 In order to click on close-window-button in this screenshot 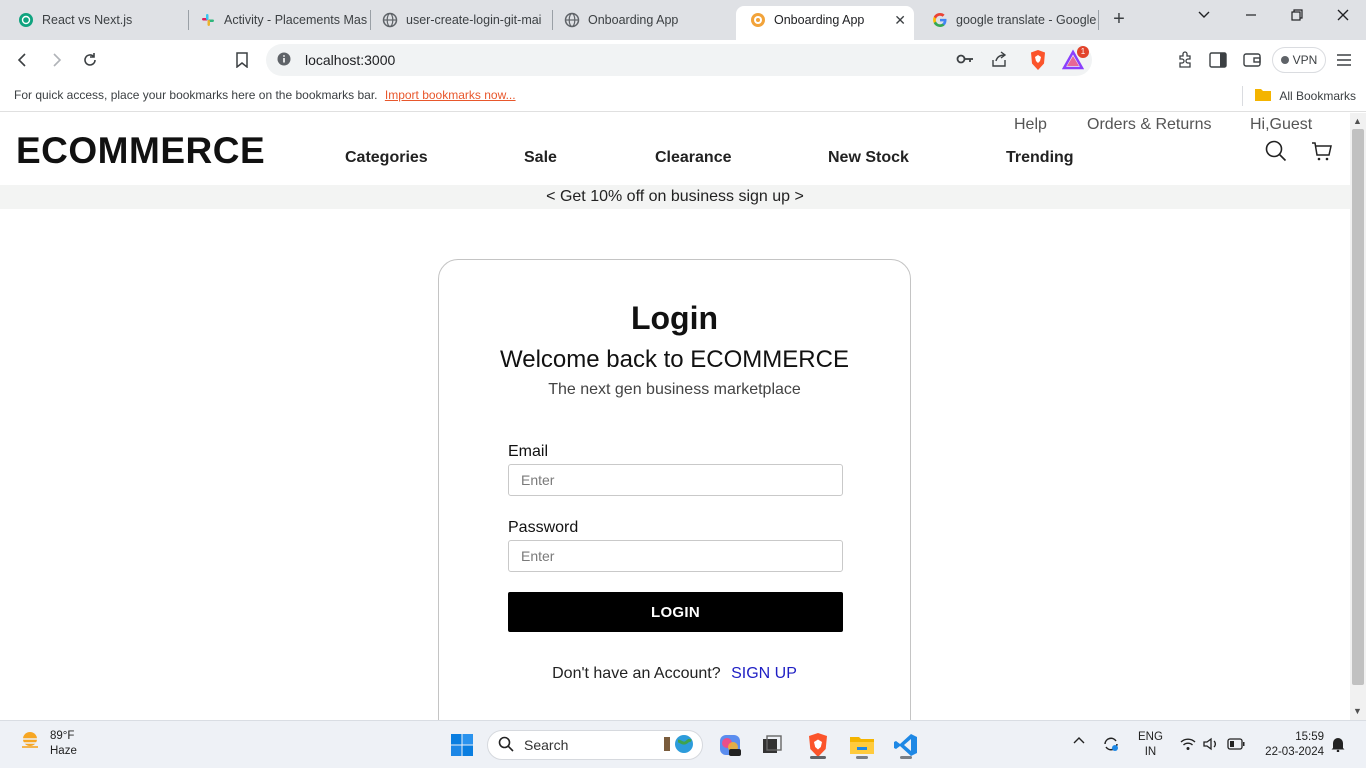, I will do `click(1343, 15)`.